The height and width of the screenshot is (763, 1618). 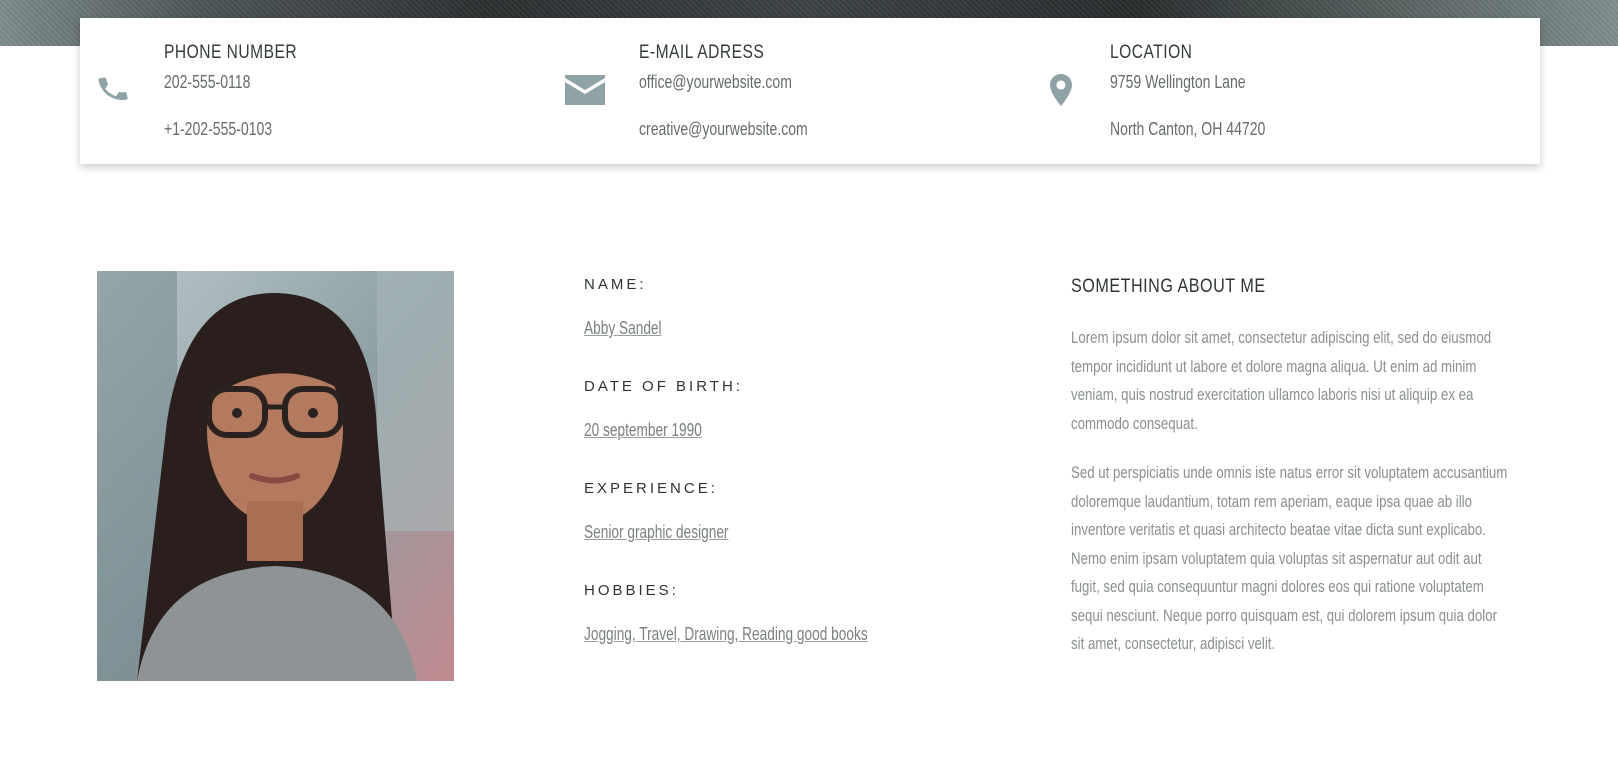 I want to click on location-title: LOCATION, so click(x=1151, y=52).